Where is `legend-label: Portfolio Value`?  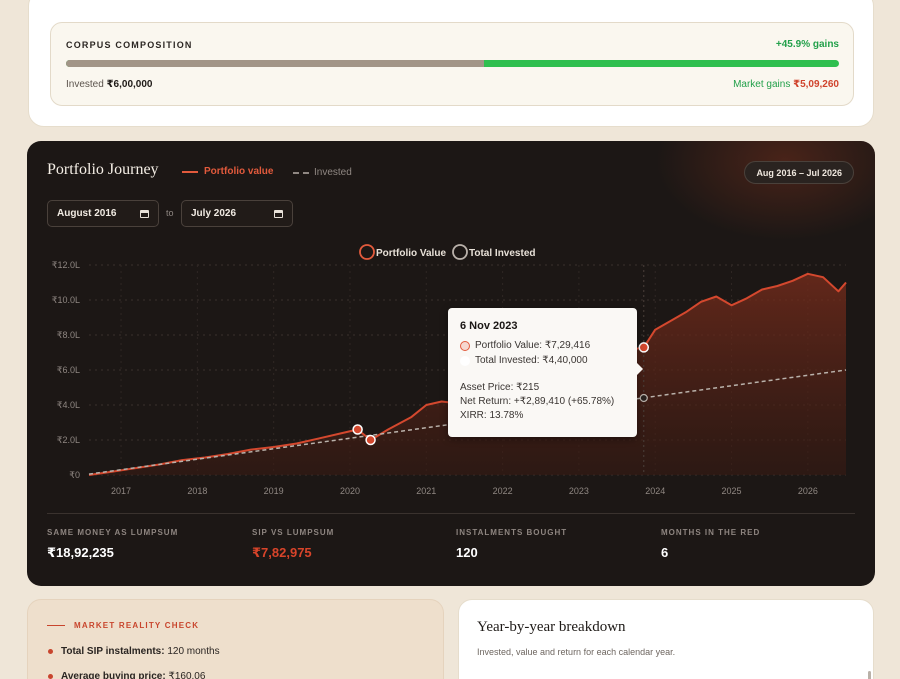
legend-label: Portfolio Value is located at coordinates (411, 253).